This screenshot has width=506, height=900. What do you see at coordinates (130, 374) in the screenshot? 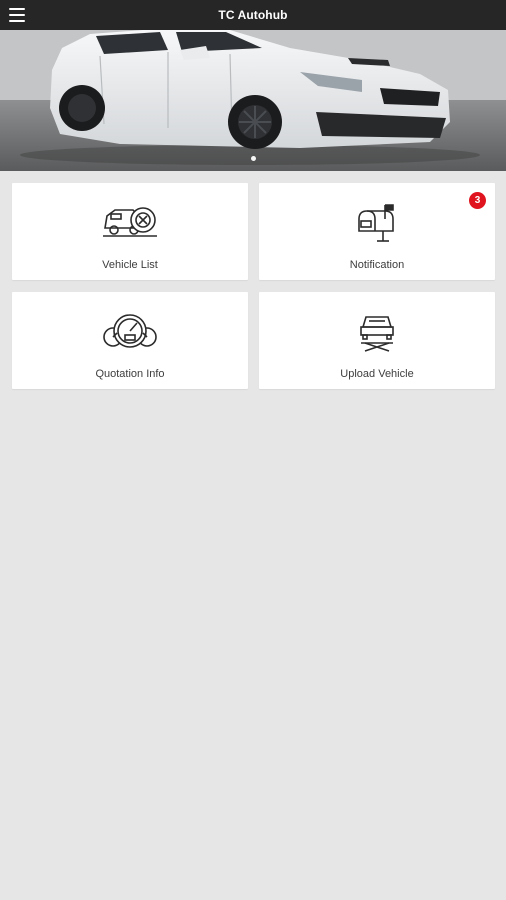
I see `quotation-info-label: Quotation Info` at bounding box center [130, 374].